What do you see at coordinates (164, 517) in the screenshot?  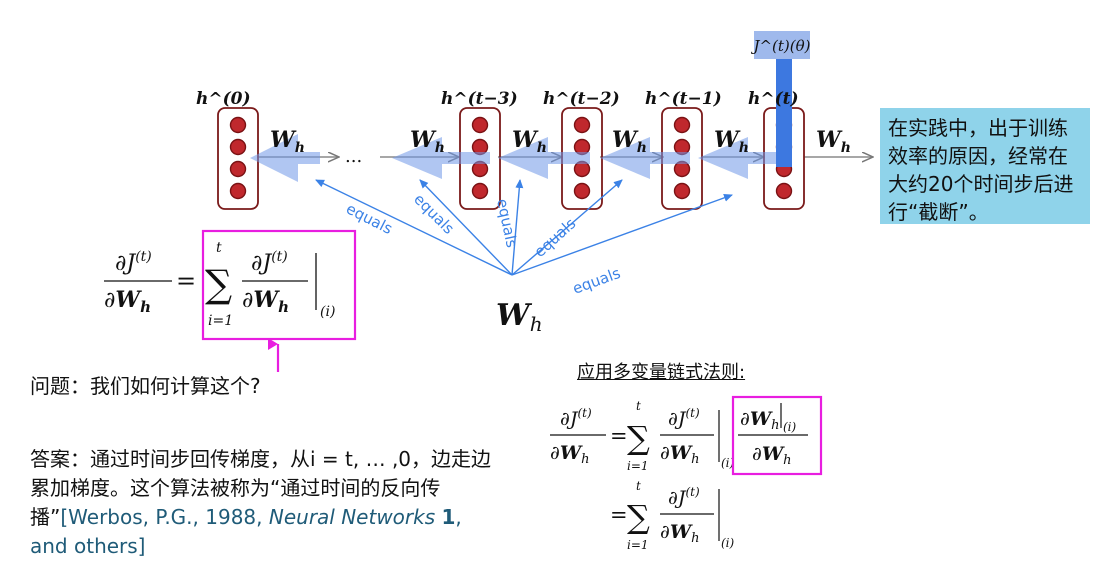 I see `reference-start: [Werbos, P.G., 1988,` at bounding box center [164, 517].